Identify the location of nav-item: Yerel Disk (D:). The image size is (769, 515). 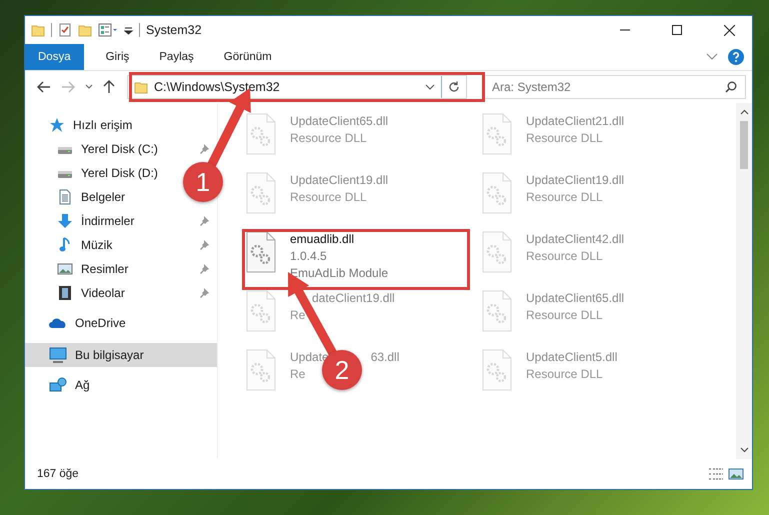
(107, 173).